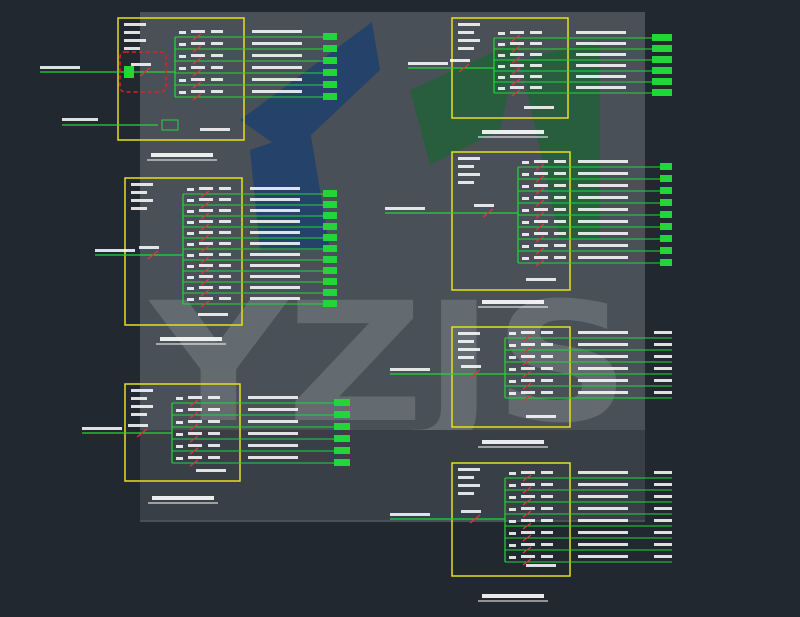 The width and height of the screenshot is (800, 617). Describe the element at coordinates (410, 514) in the screenshot. I see `incoming-feed-label` at that location.